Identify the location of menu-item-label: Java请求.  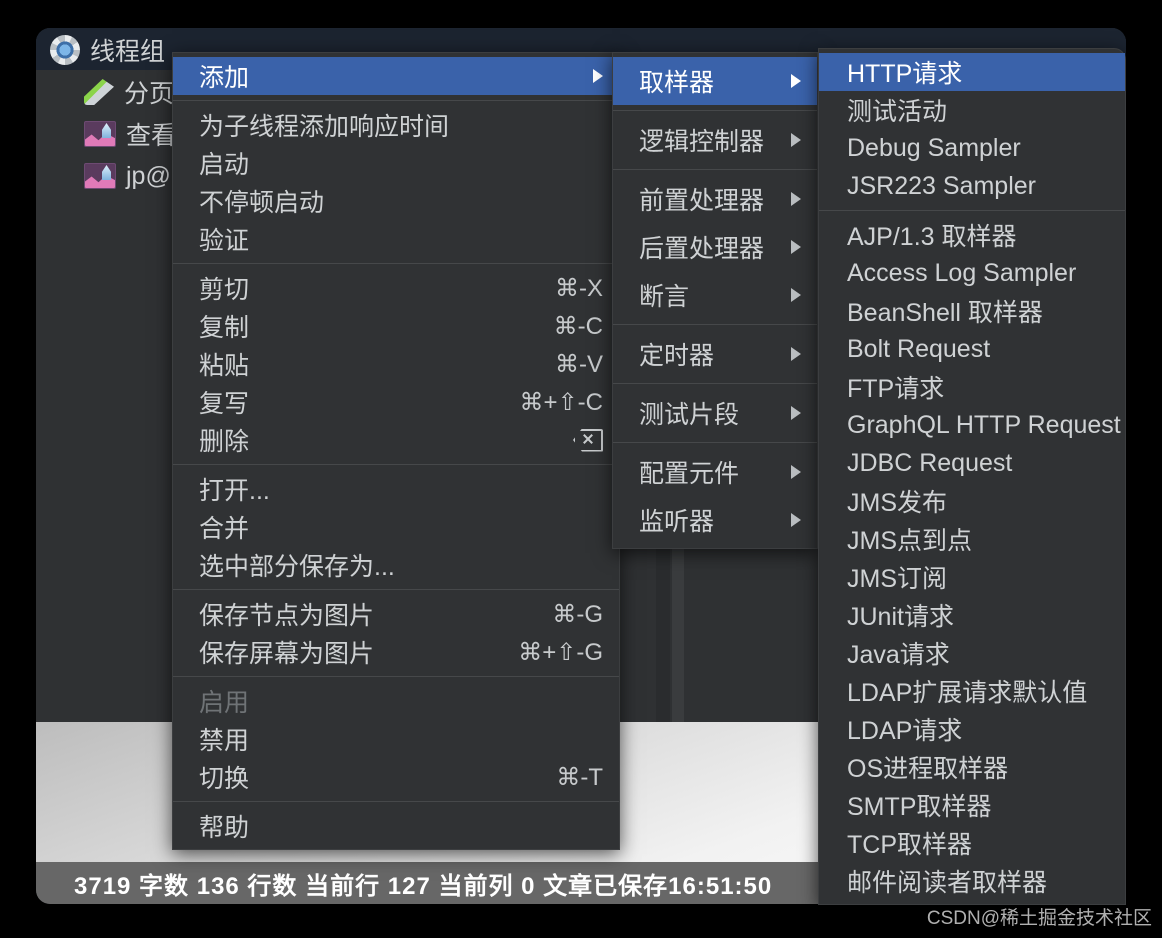
(898, 655).